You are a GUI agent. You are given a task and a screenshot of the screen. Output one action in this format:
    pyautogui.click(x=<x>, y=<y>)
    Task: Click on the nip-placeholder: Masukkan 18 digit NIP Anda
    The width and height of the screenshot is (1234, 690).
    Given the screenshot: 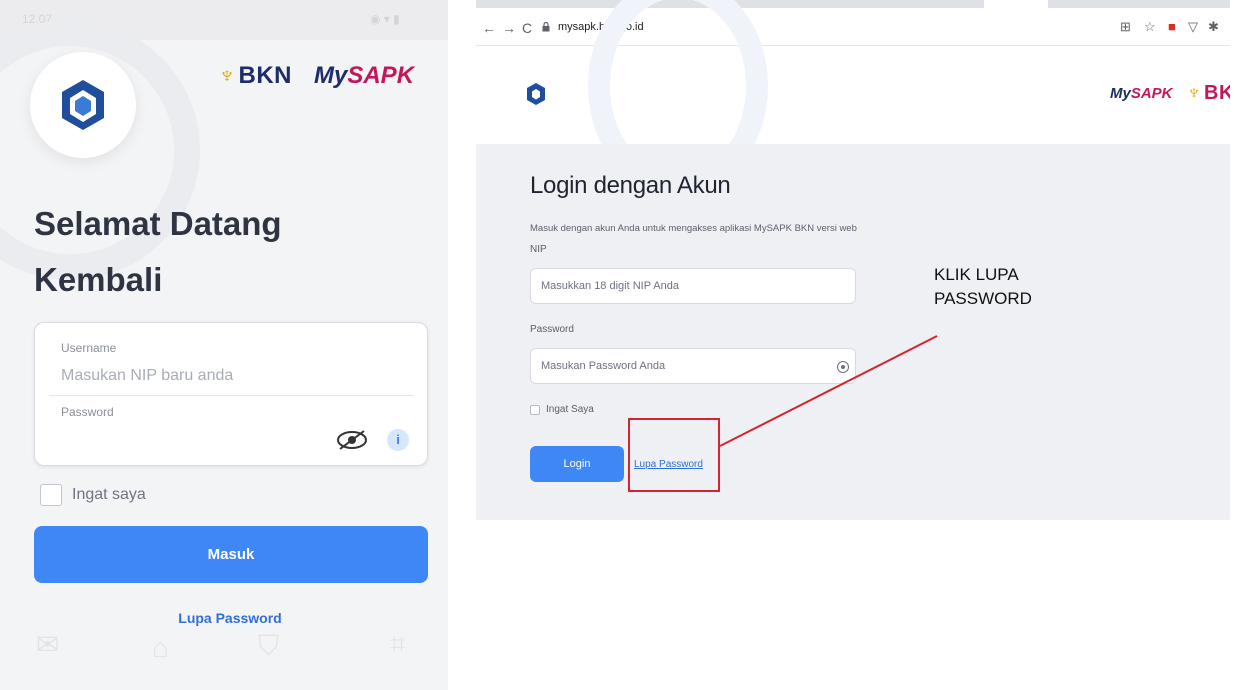 What is the action you would take?
    pyautogui.click(x=610, y=286)
    